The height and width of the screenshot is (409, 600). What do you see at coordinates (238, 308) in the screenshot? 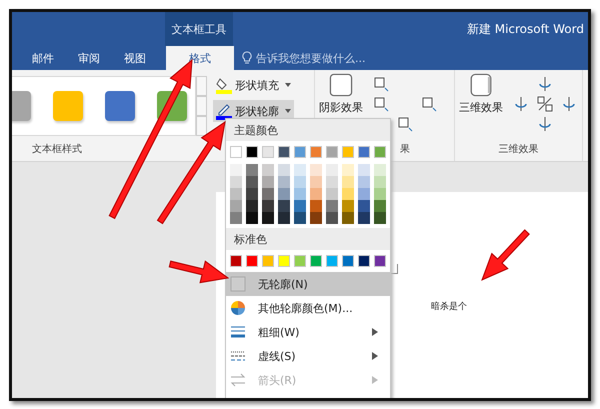
I see `color-wheel-icon` at bounding box center [238, 308].